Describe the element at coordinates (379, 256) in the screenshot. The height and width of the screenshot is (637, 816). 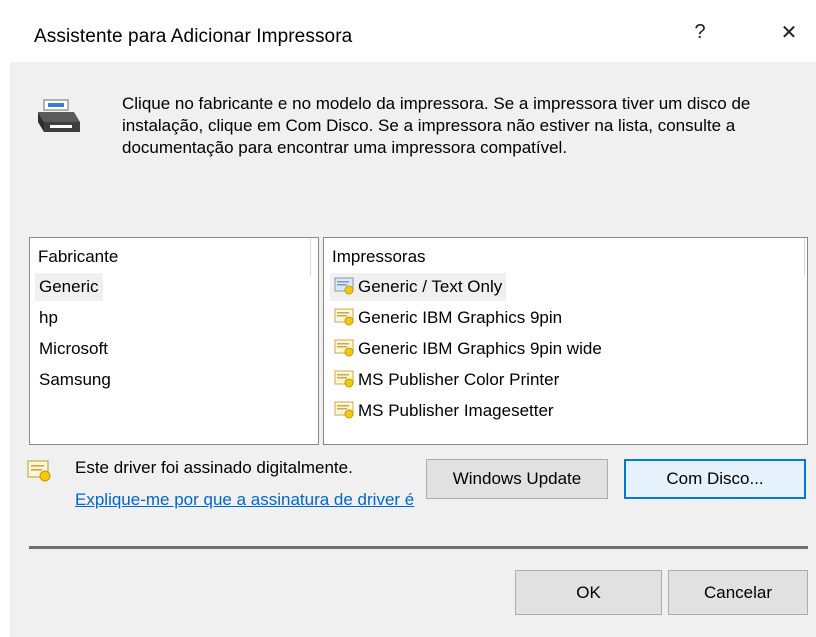
I see `printers-header: Impressoras` at that location.